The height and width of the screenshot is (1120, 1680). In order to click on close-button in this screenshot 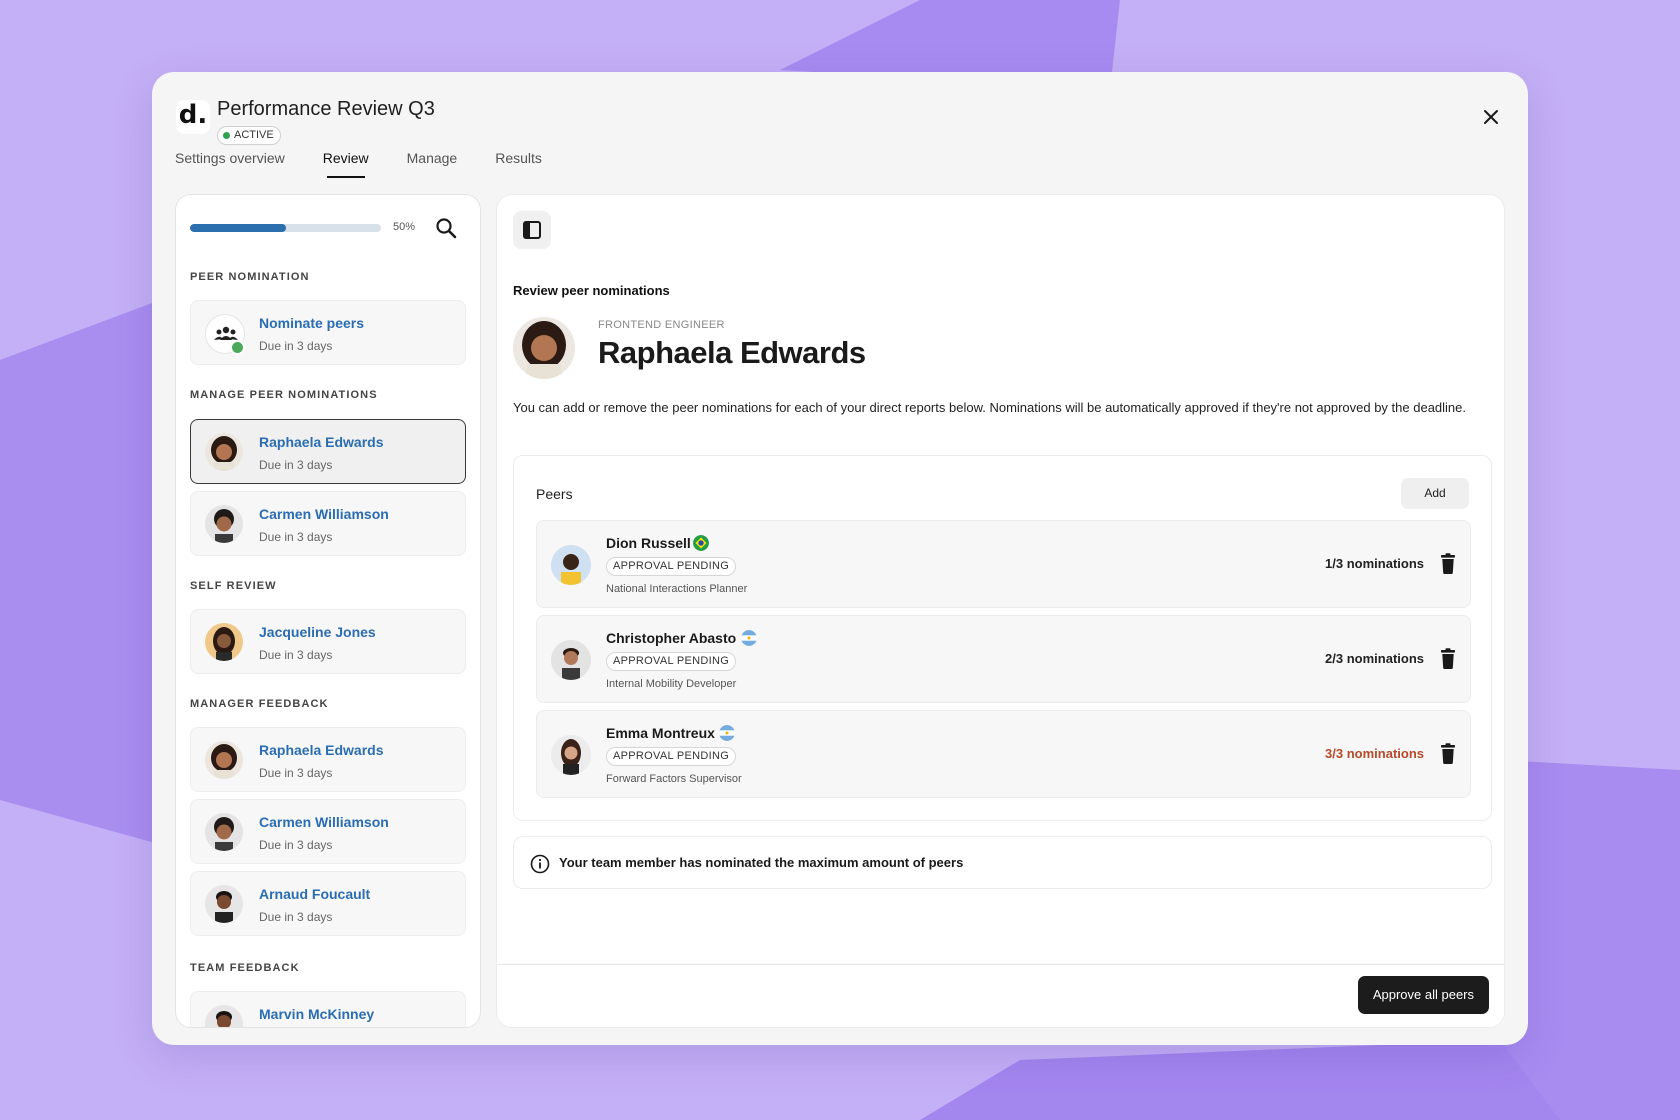, I will do `click(1491, 117)`.